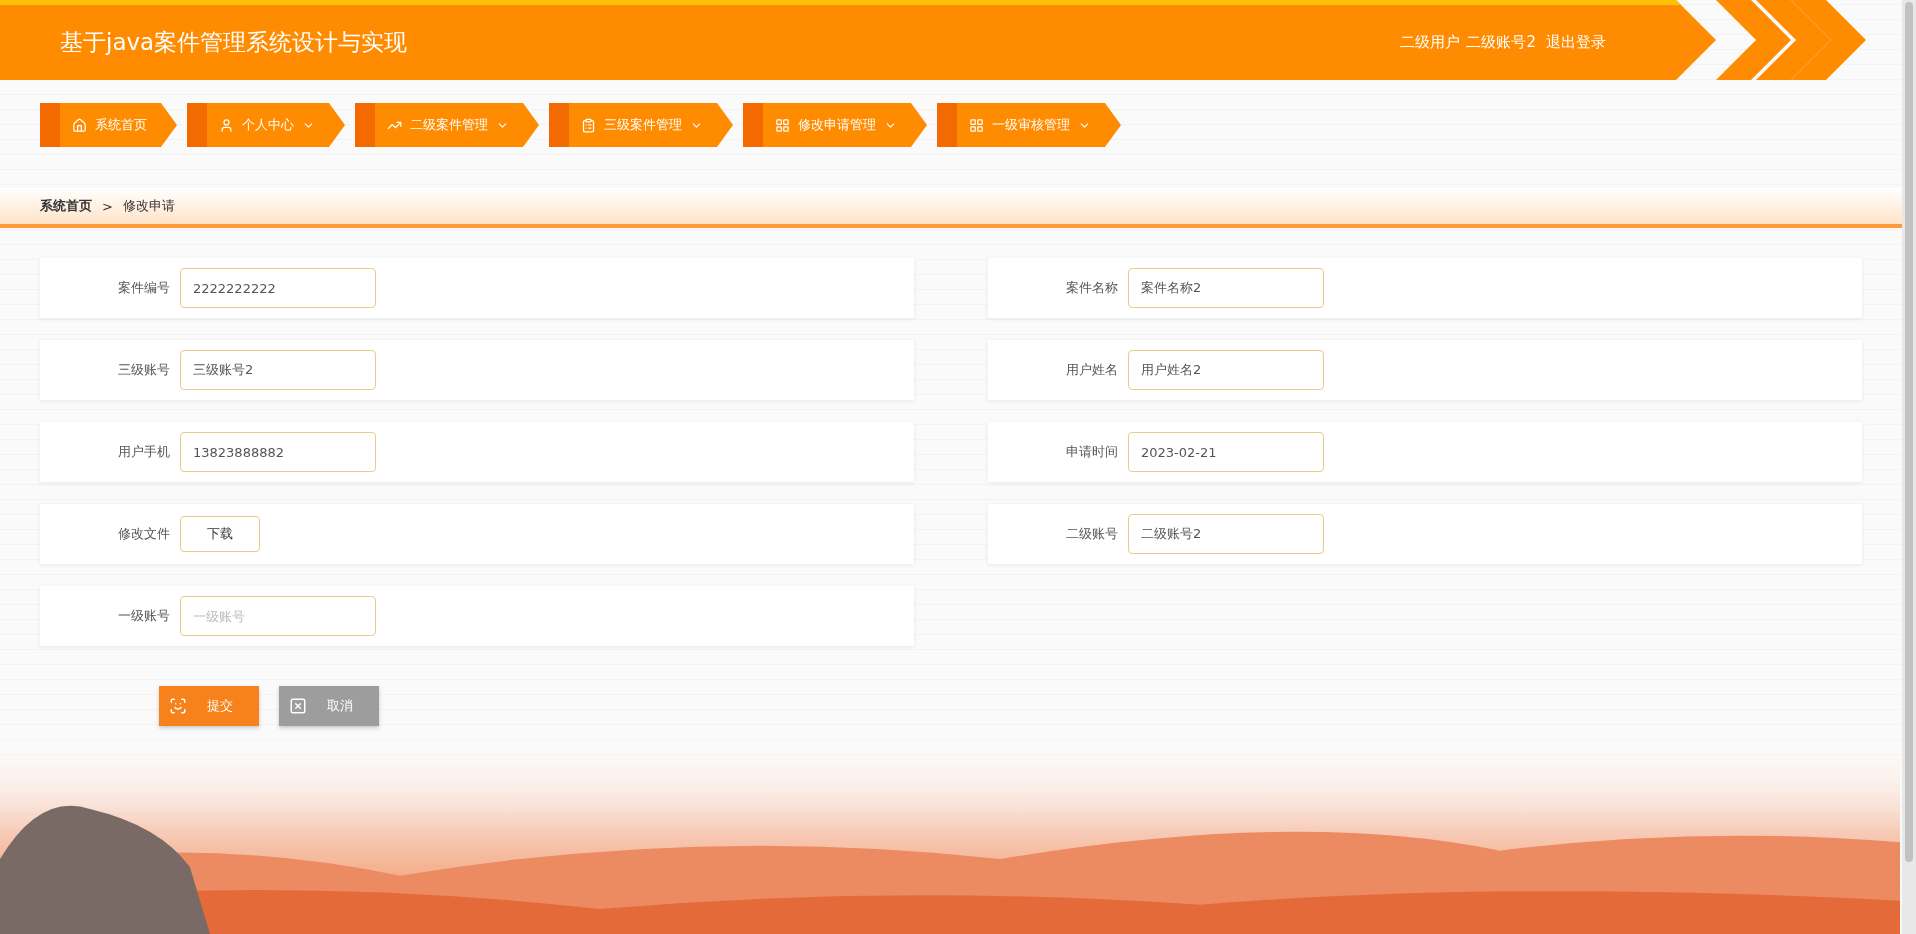  What do you see at coordinates (1226, 370) in the screenshot?
I see `input-field: 用户姓名2` at bounding box center [1226, 370].